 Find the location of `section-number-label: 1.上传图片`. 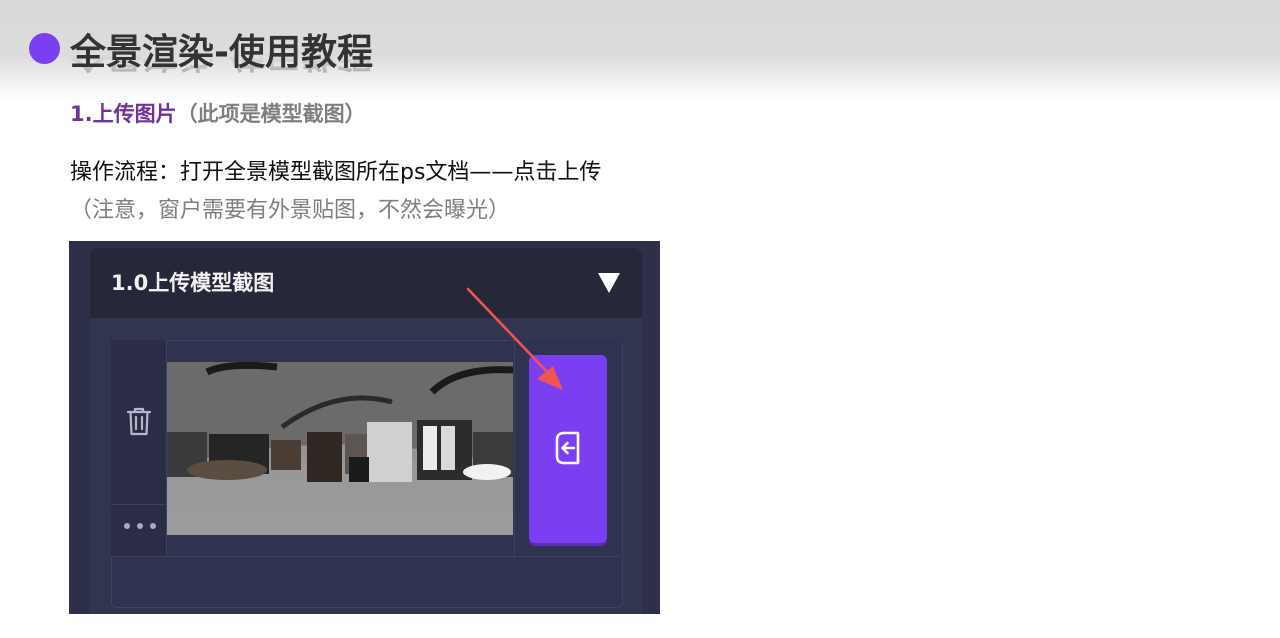

section-number-label: 1.上传图片 is located at coordinates (123, 114).